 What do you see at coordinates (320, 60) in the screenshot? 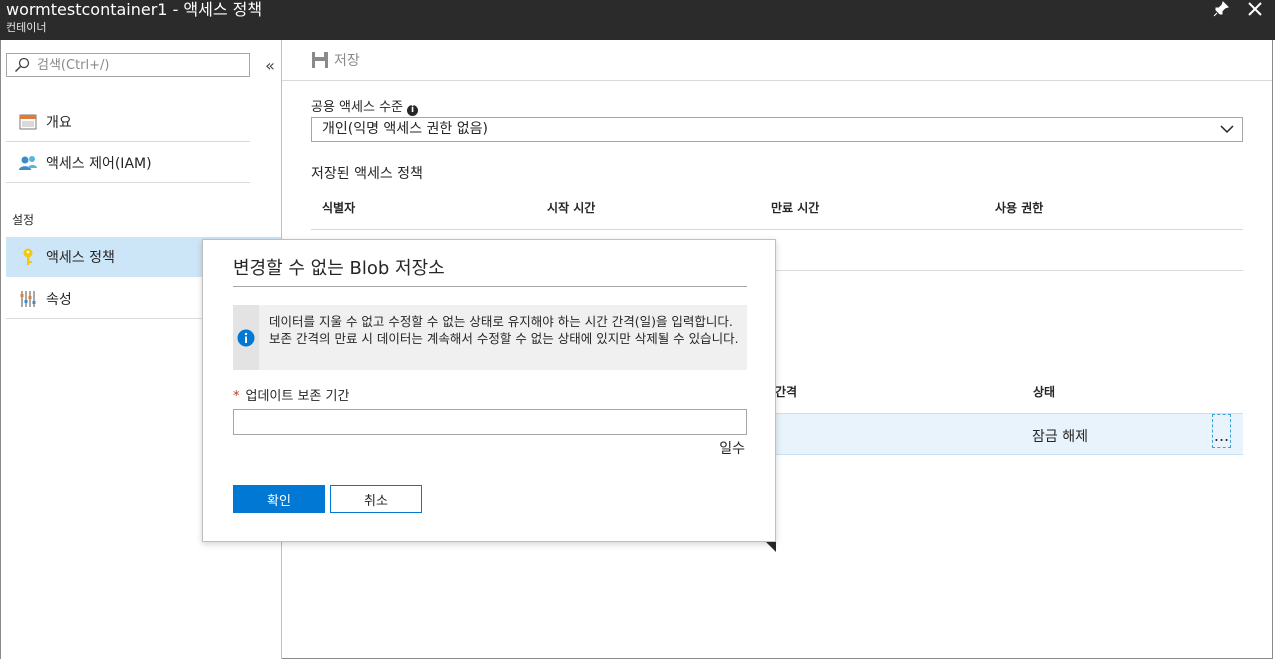
I see `save-icon` at bounding box center [320, 60].